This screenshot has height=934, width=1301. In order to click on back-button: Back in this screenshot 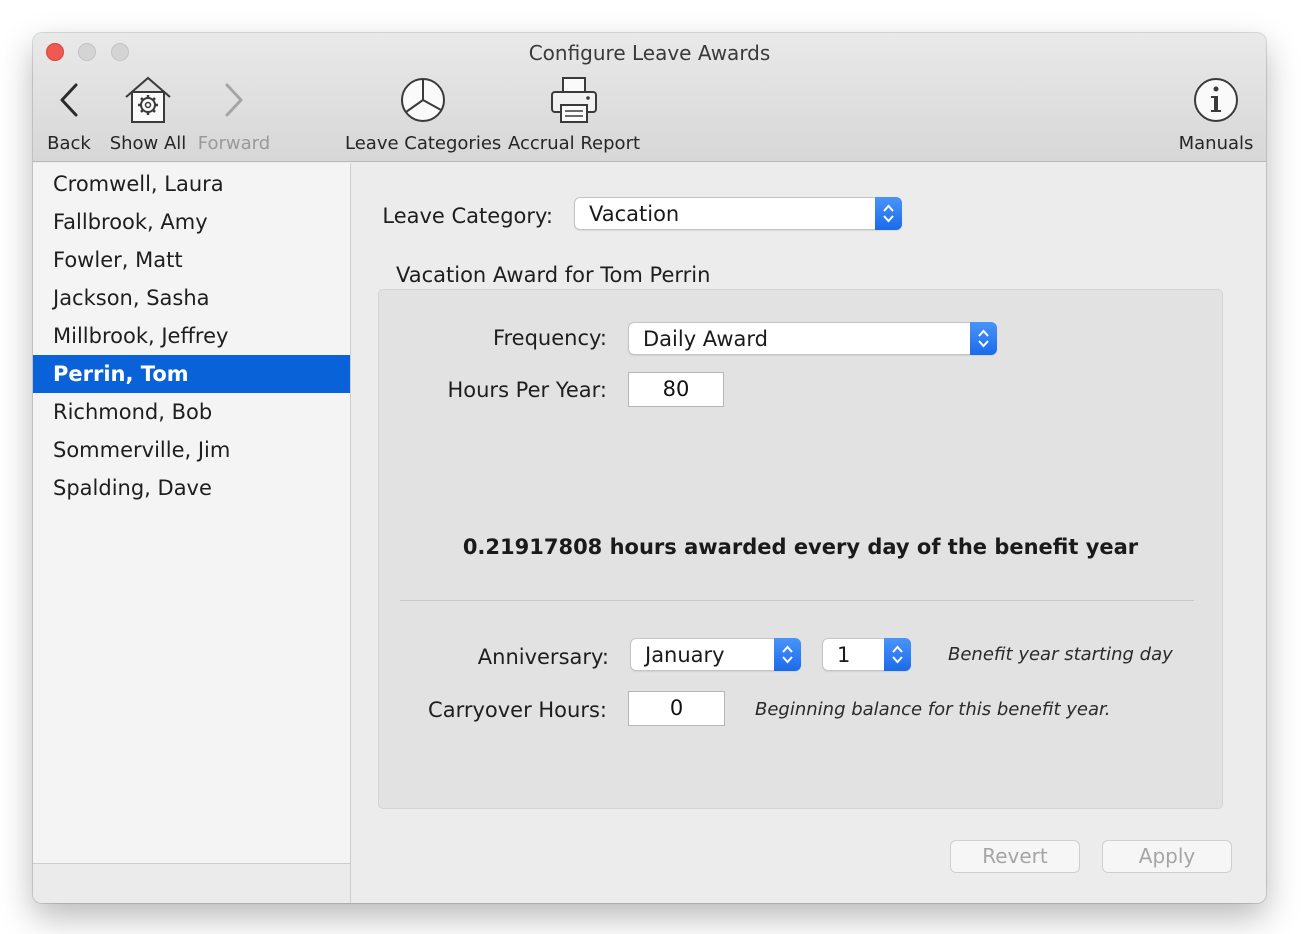, I will do `click(69, 115)`.